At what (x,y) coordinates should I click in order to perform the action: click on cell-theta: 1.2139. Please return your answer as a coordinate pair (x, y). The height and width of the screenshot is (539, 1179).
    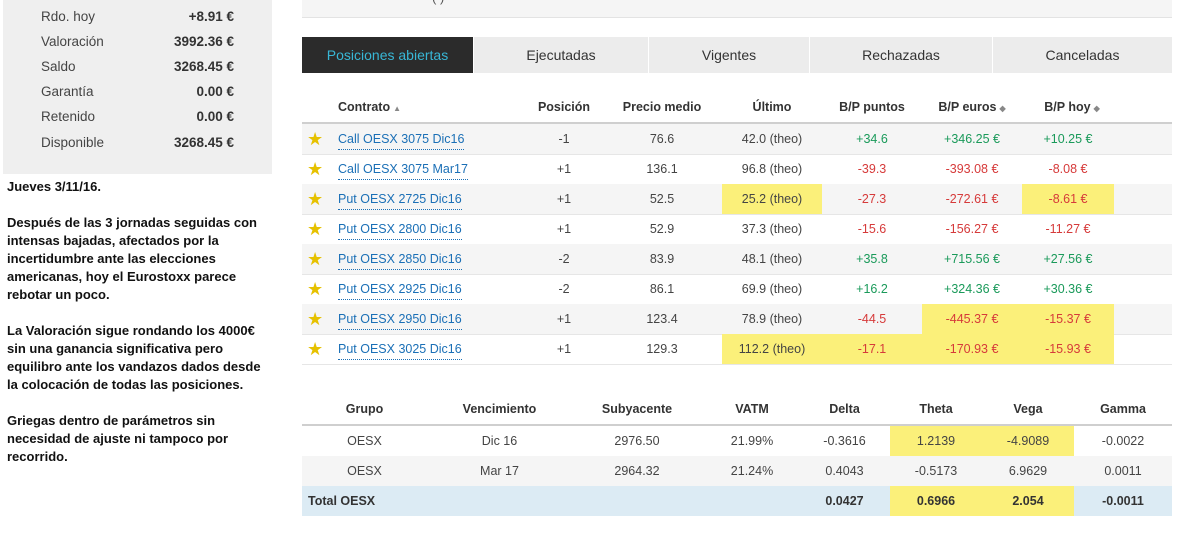
    Looking at the image, I should click on (936, 441).